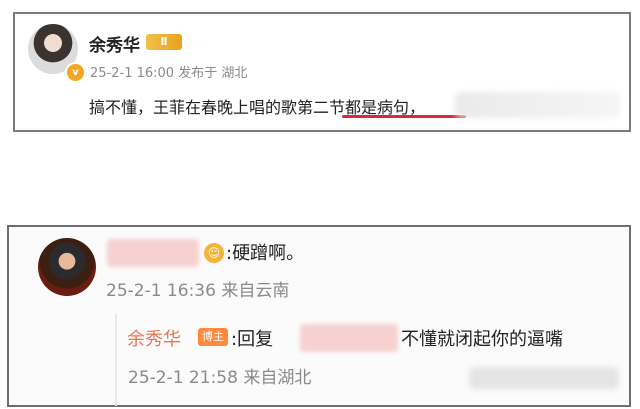 This screenshot has height=409, width=640. What do you see at coordinates (198, 291) in the screenshot?
I see `comment-meta: 25-2-1 16:36 来自云南` at bounding box center [198, 291].